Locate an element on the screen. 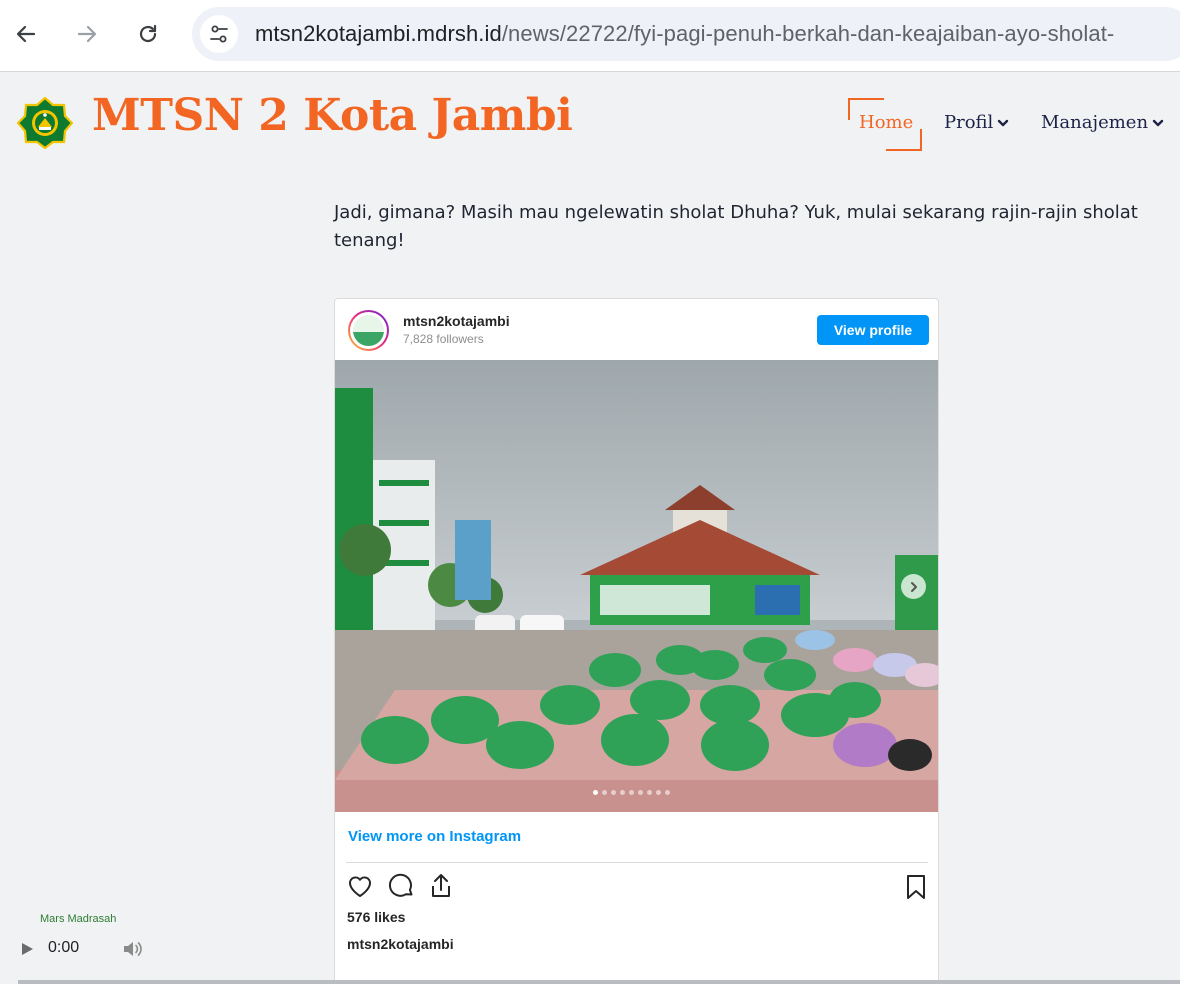  carousel-dots is located at coordinates (631, 792).